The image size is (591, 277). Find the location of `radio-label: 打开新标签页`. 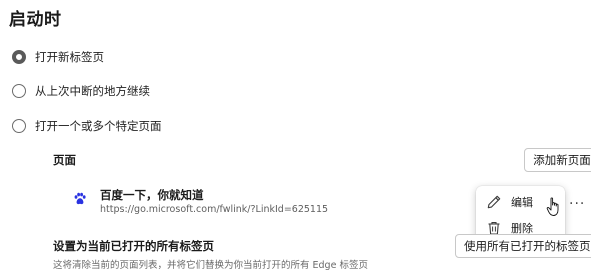

radio-label: 打开新标签页 is located at coordinates (69, 57).